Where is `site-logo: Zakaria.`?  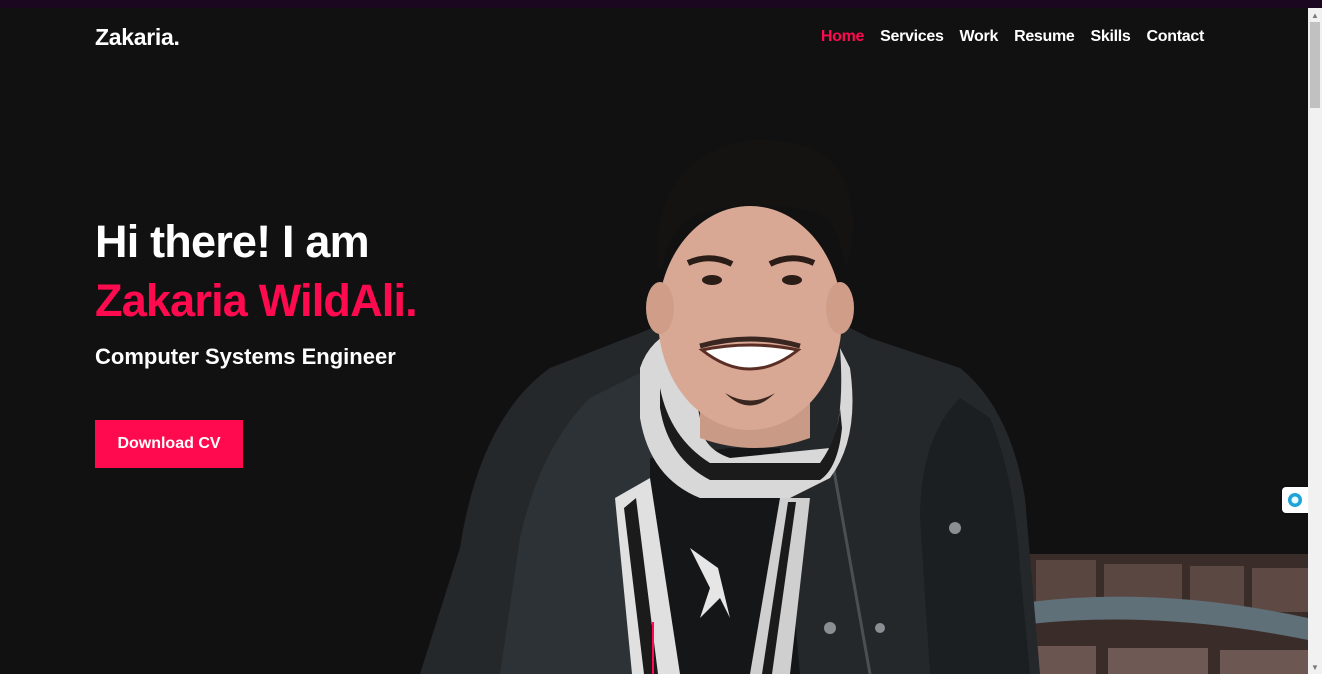
site-logo: Zakaria. is located at coordinates (137, 37).